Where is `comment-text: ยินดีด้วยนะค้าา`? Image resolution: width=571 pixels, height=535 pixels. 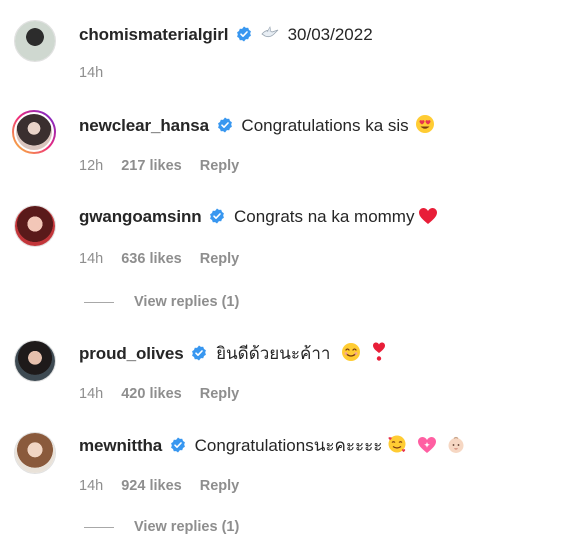
comment-text: ยินดีด้วยนะค้าา is located at coordinates (273, 353).